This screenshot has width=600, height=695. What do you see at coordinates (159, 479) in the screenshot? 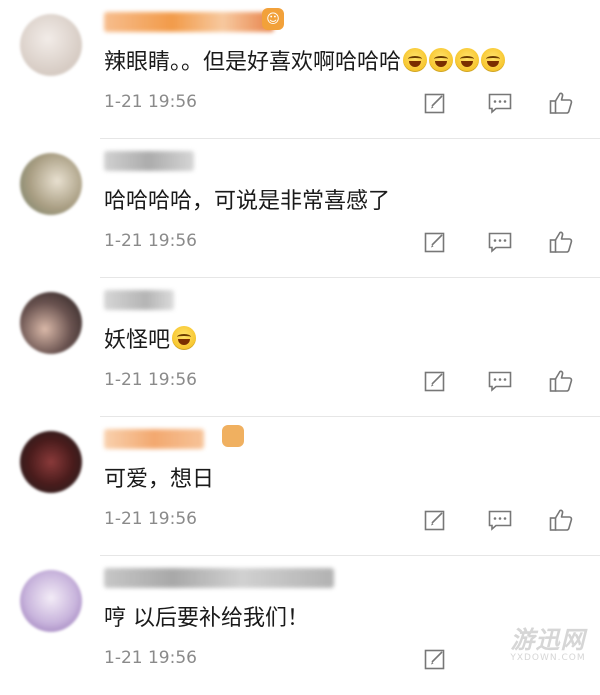
I see `comment-text: 可爱，想日` at bounding box center [159, 479].